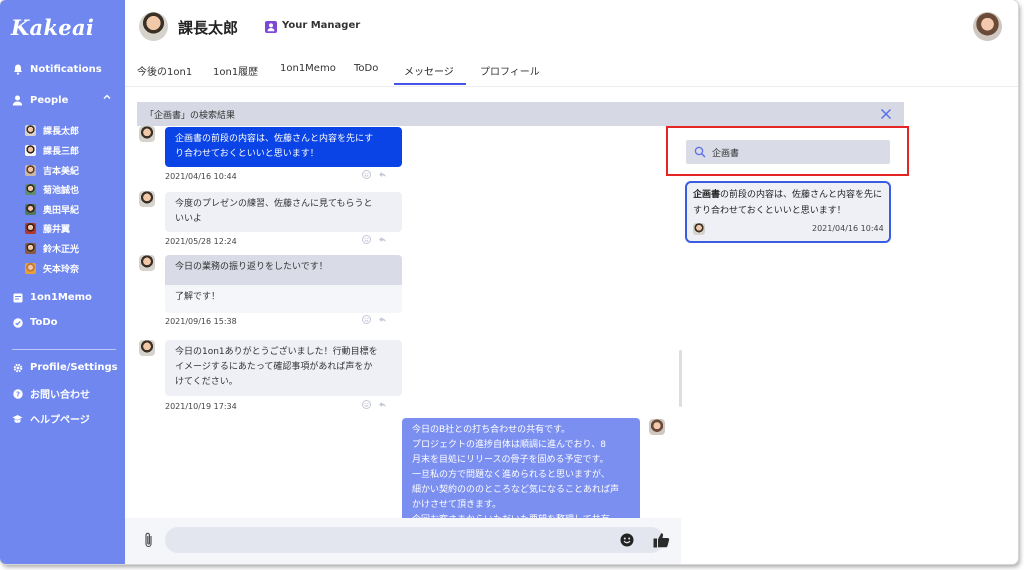 The width and height of the screenshot is (1024, 570). I want to click on manager-role-label: Your Manager, so click(321, 25).